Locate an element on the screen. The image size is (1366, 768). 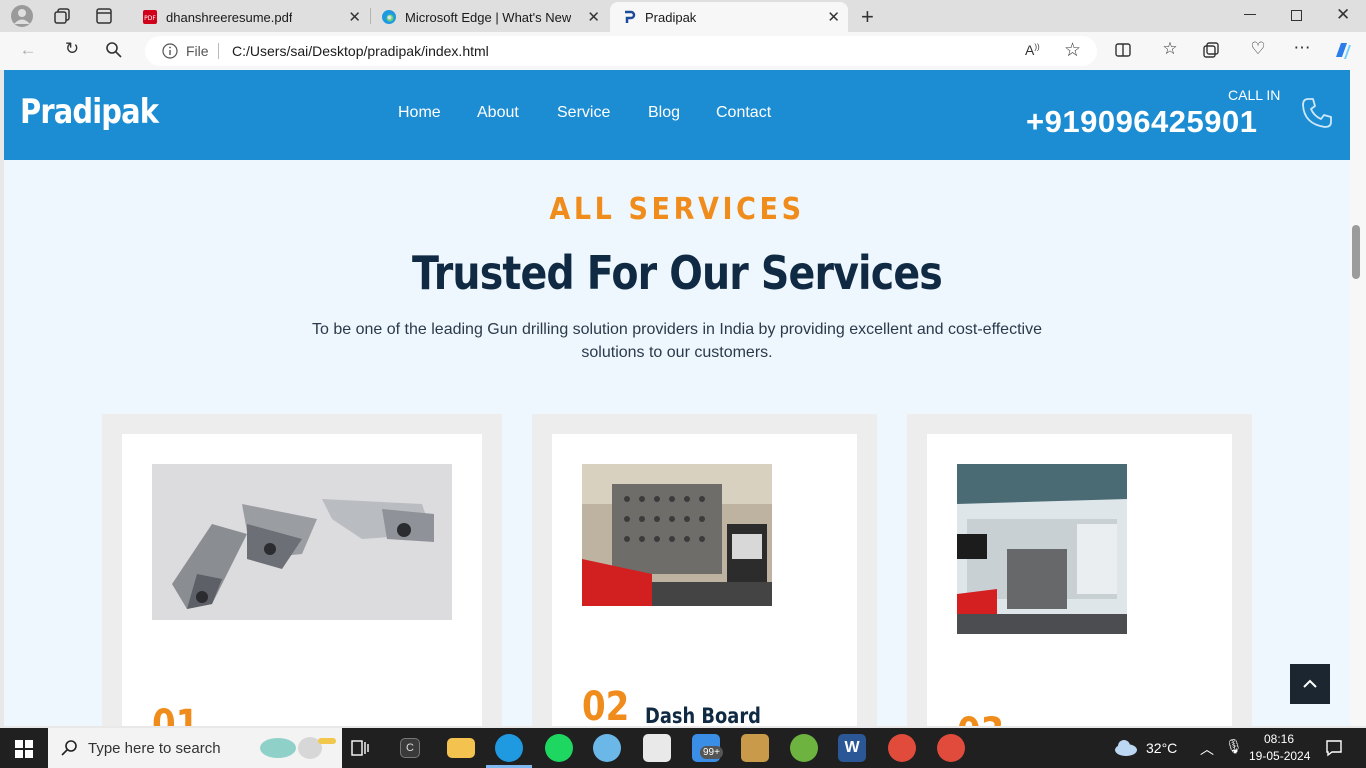
terminal-app-icon: C is located at coordinates (410, 748).